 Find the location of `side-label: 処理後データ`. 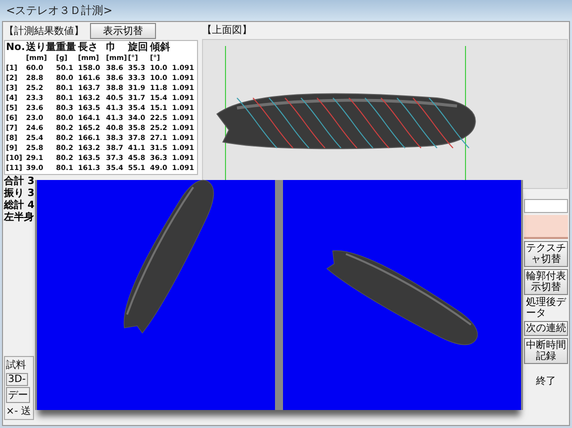

side-label: 処理後データ is located at coordinates (546, 308).